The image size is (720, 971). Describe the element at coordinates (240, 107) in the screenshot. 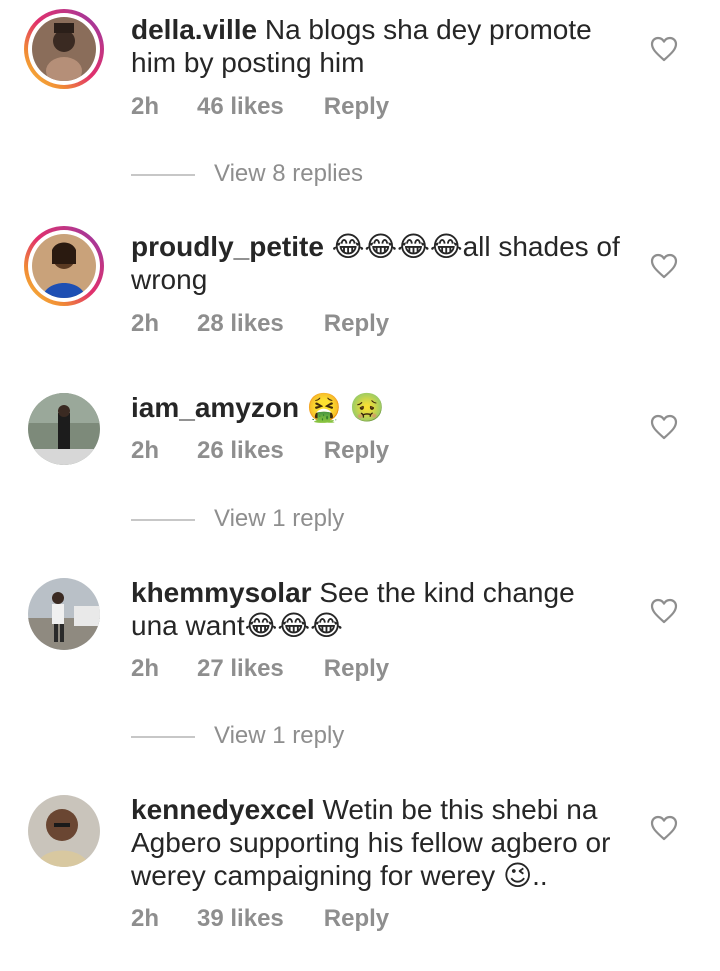

I see `comment-likes: 46 likes` at that location.